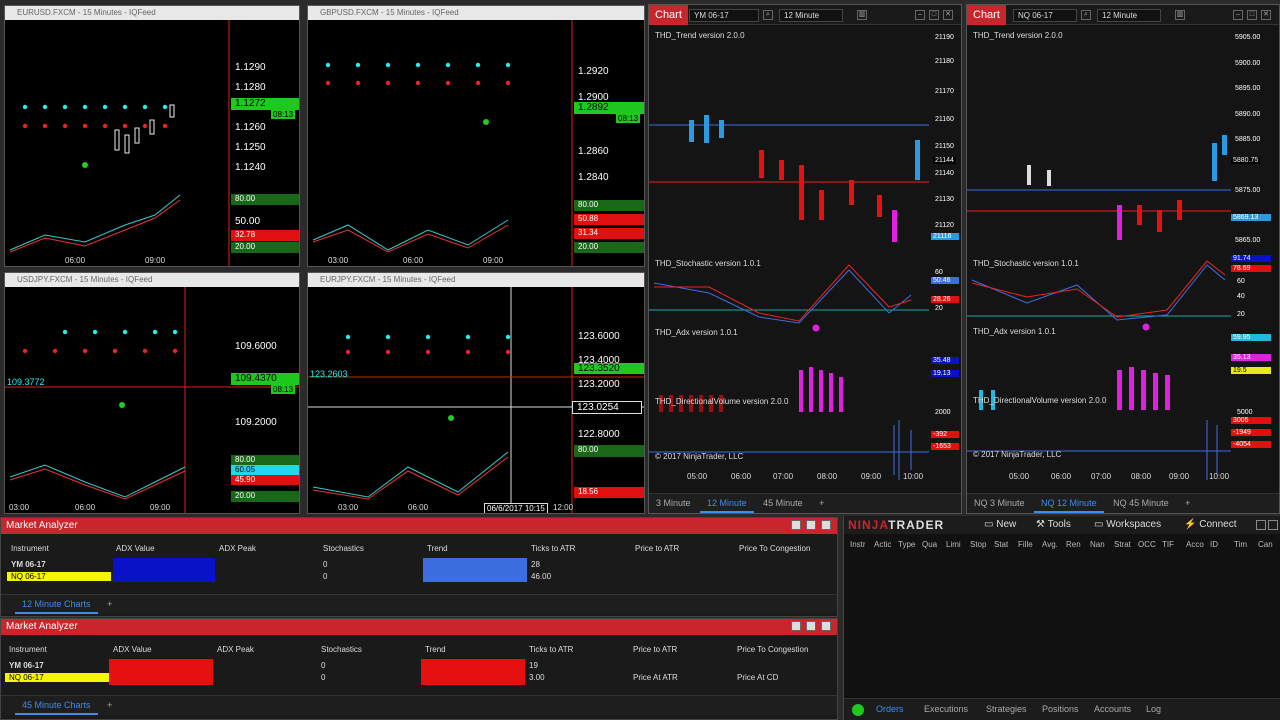  What do you see at coordinates (1073, 544) in the screenshot?
I see `orders-column: Ren` at bounding box center [1073, 544].